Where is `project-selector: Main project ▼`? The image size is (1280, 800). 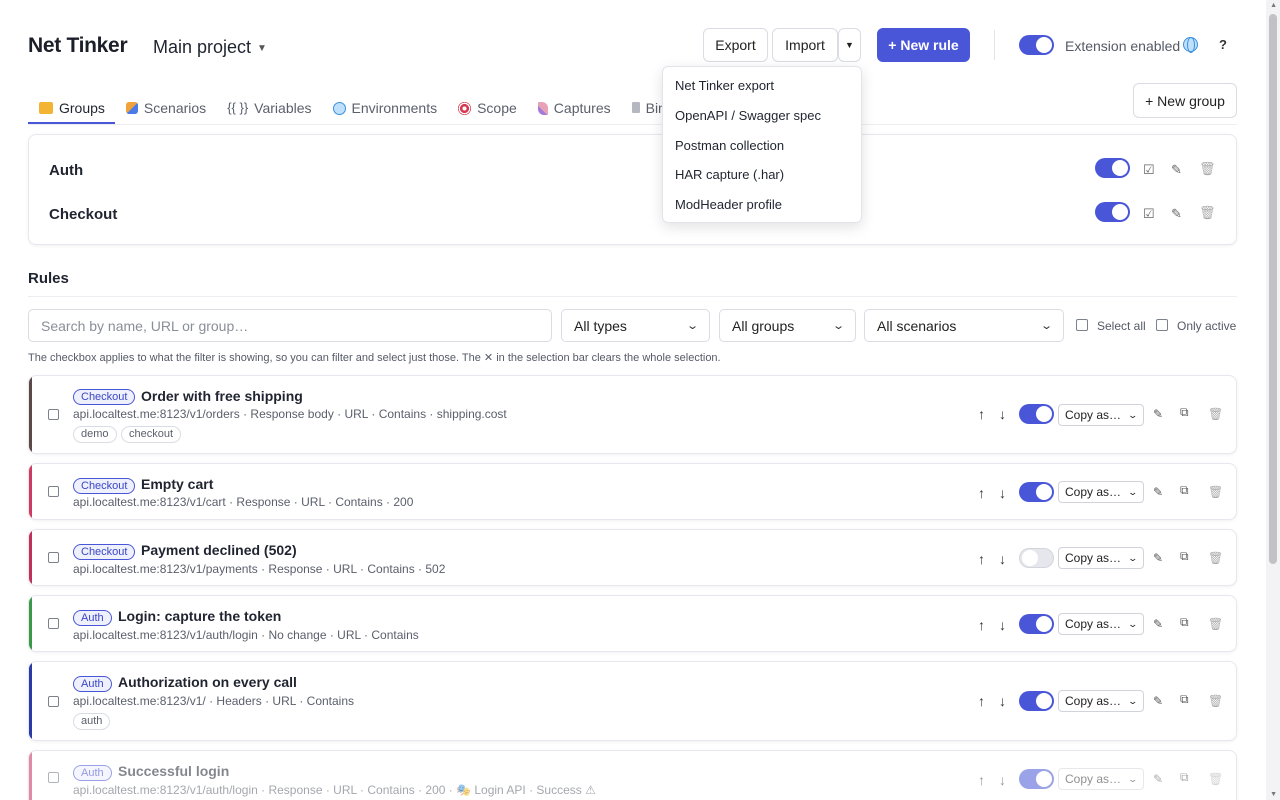
project-selector: Main project ▼ is located at coordinates (210, 47).